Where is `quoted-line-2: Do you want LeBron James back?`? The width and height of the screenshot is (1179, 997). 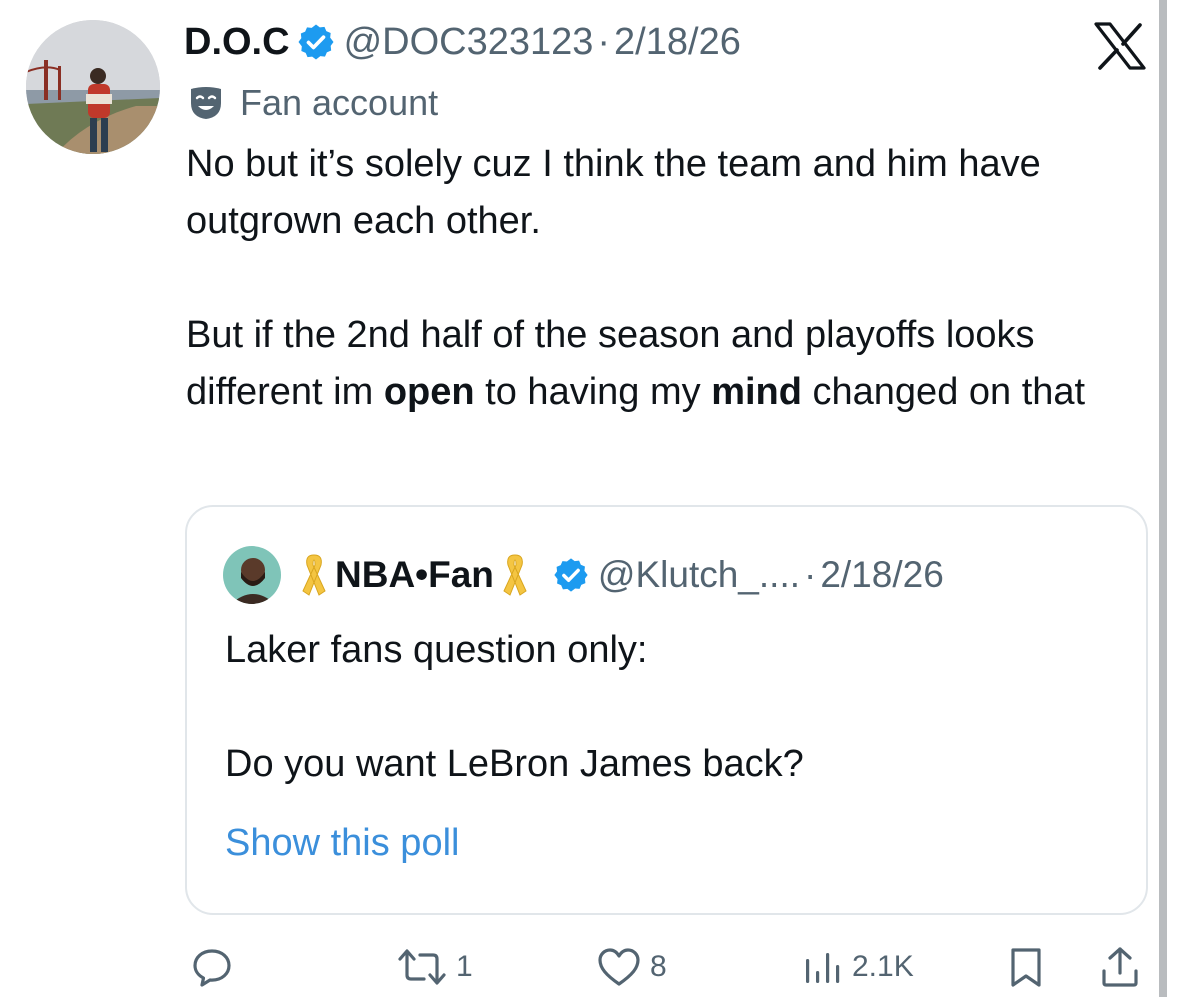 quoted-line-2: Do you want LeBron James back? is located at coordinates (514, 764).